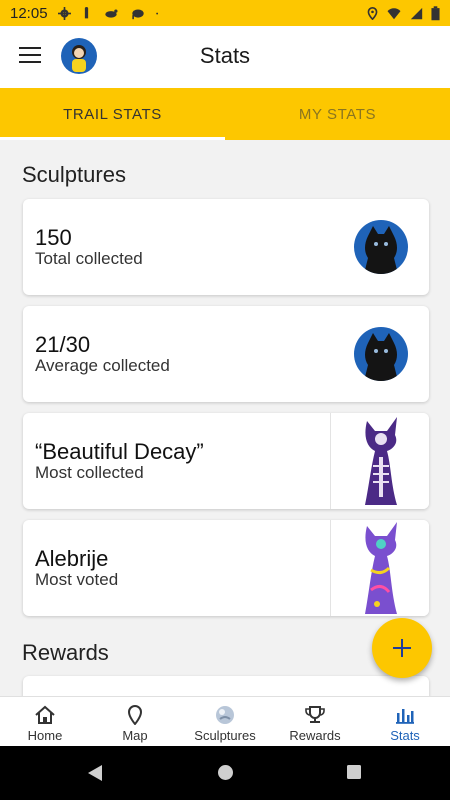 This screenshot has width=450, height=800. I want to click on stat-value: “Beautiful Decay”, so click(119, 451).